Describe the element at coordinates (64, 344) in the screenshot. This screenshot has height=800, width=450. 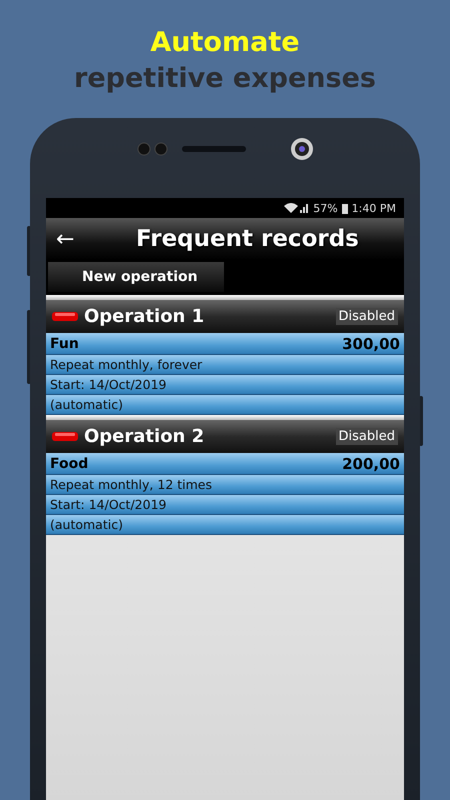
I see `category: Fun` at that location.